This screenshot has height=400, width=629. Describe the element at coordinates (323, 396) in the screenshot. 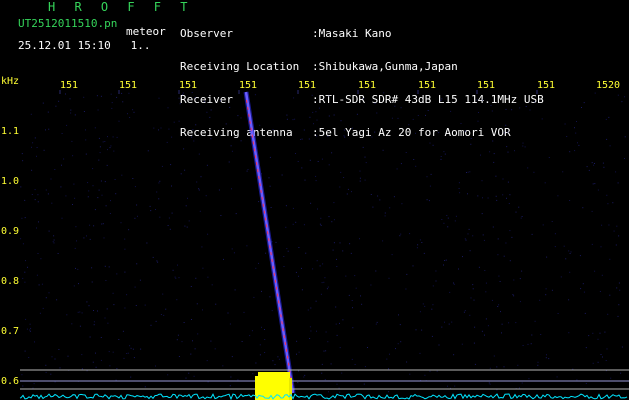

I see `noise-floor` at that location.